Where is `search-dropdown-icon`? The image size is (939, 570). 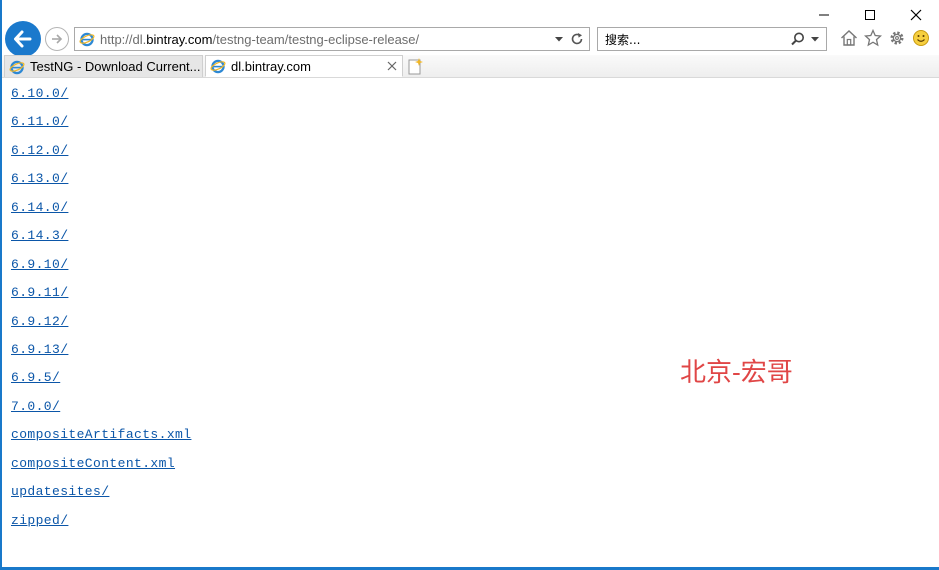
search-dropdown-icon is located at coordinates (815, 39).